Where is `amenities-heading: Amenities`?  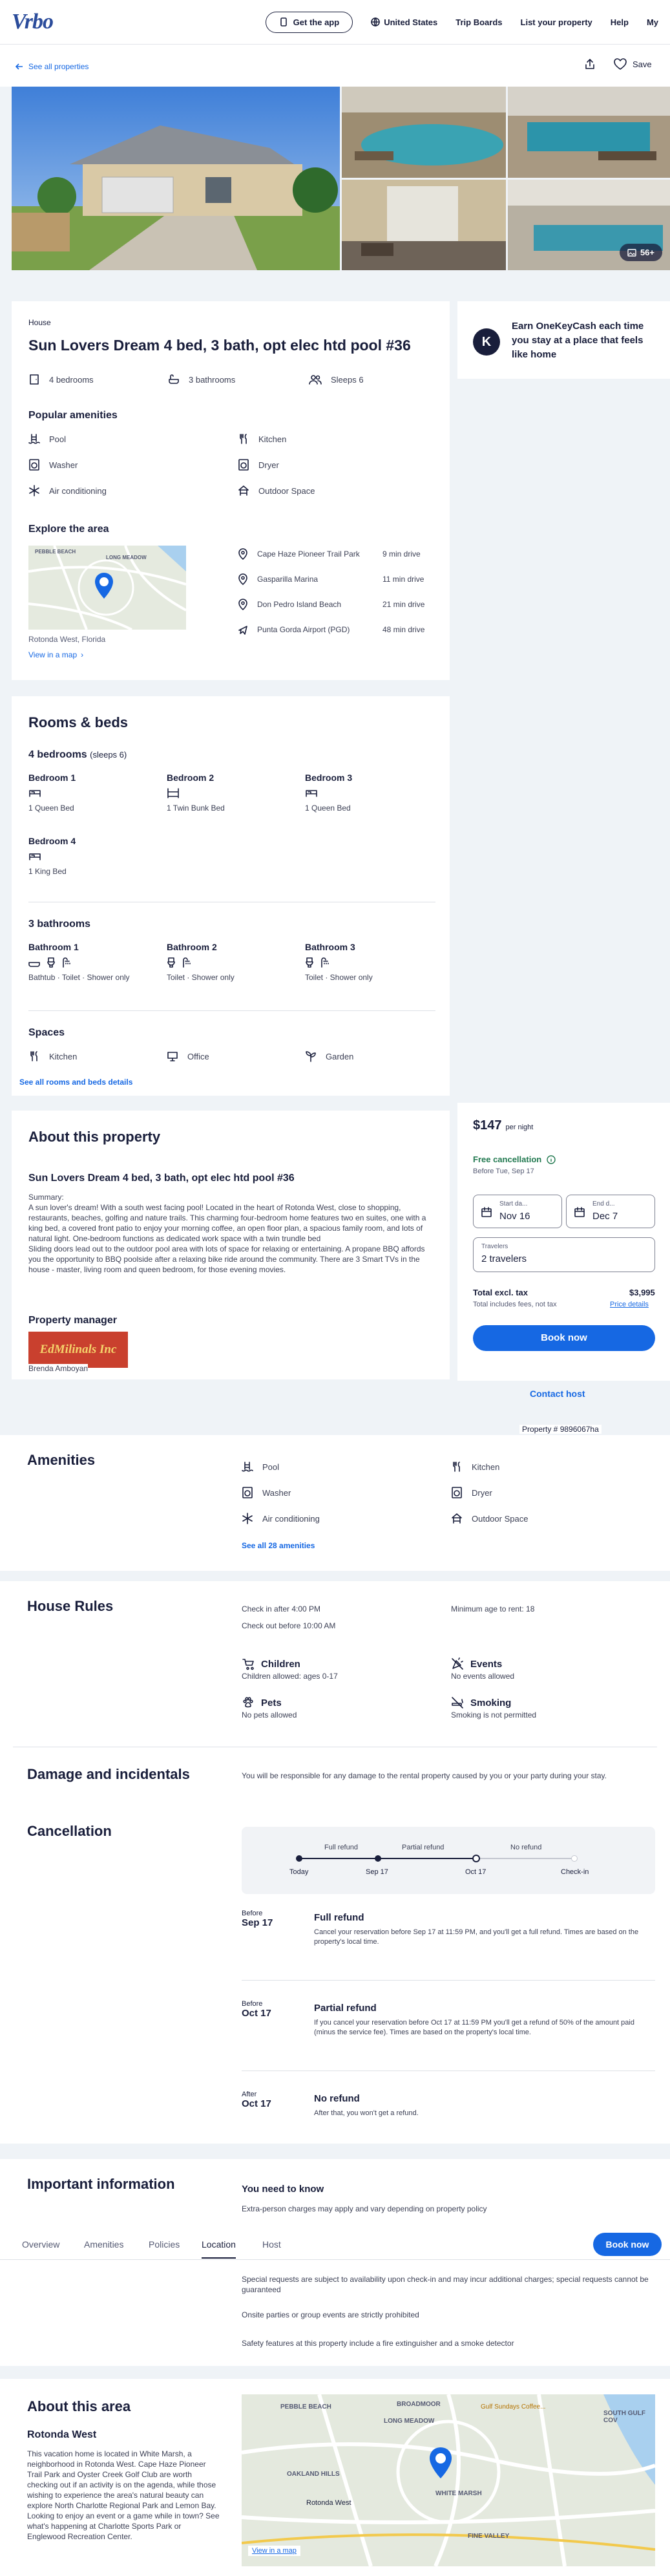
amenities-heading: Amenities is located at coordinates (61, 1460).